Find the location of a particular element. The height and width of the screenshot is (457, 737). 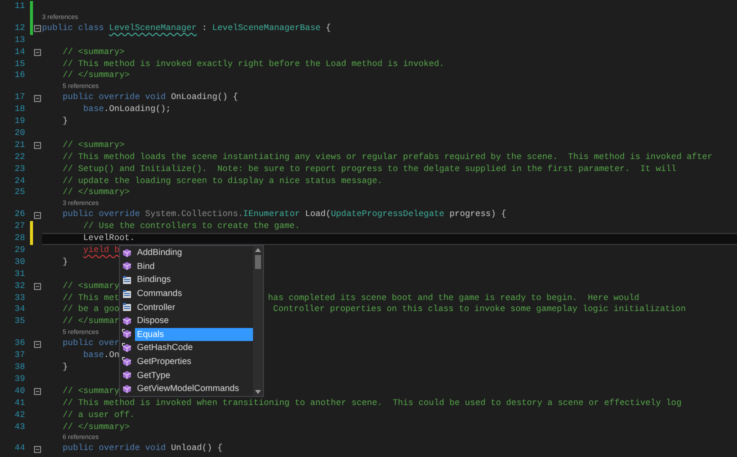

code-token: LevelSceneManagerBase is located at coordinates (266, 28).